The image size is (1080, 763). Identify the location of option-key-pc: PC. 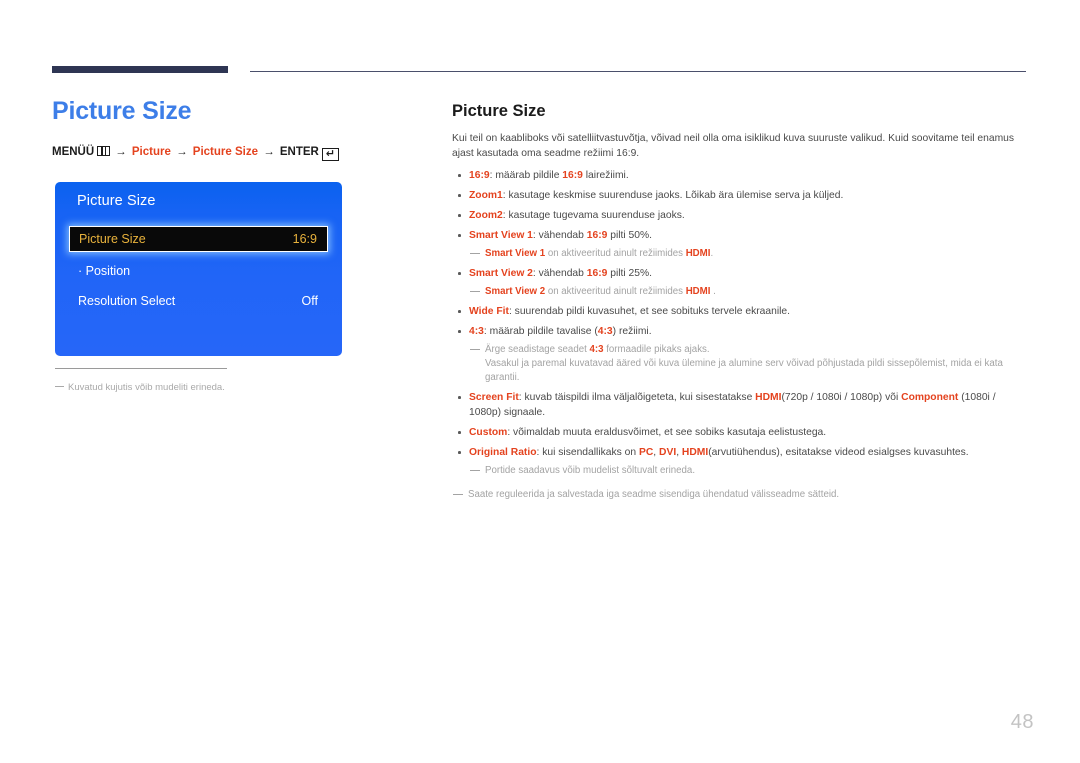
(646, 452).